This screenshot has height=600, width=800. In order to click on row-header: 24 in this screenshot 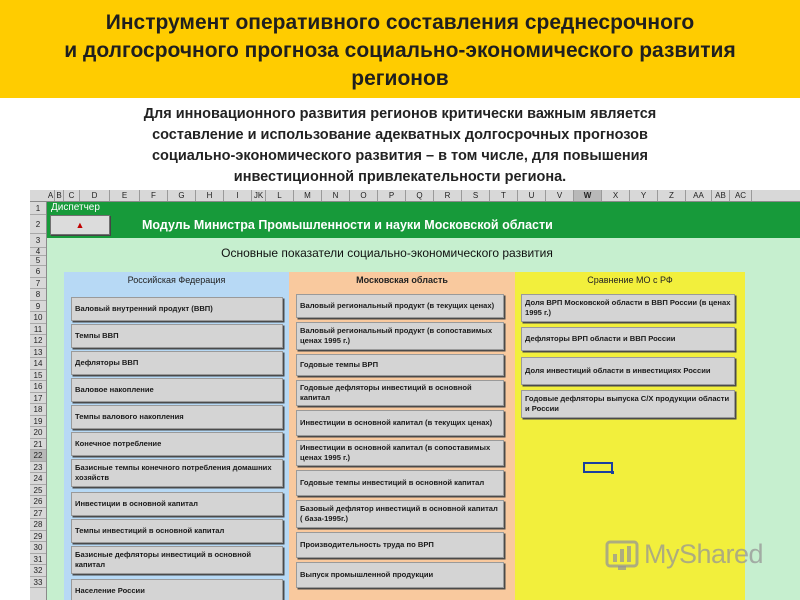, I will do `click(38, 479)`.